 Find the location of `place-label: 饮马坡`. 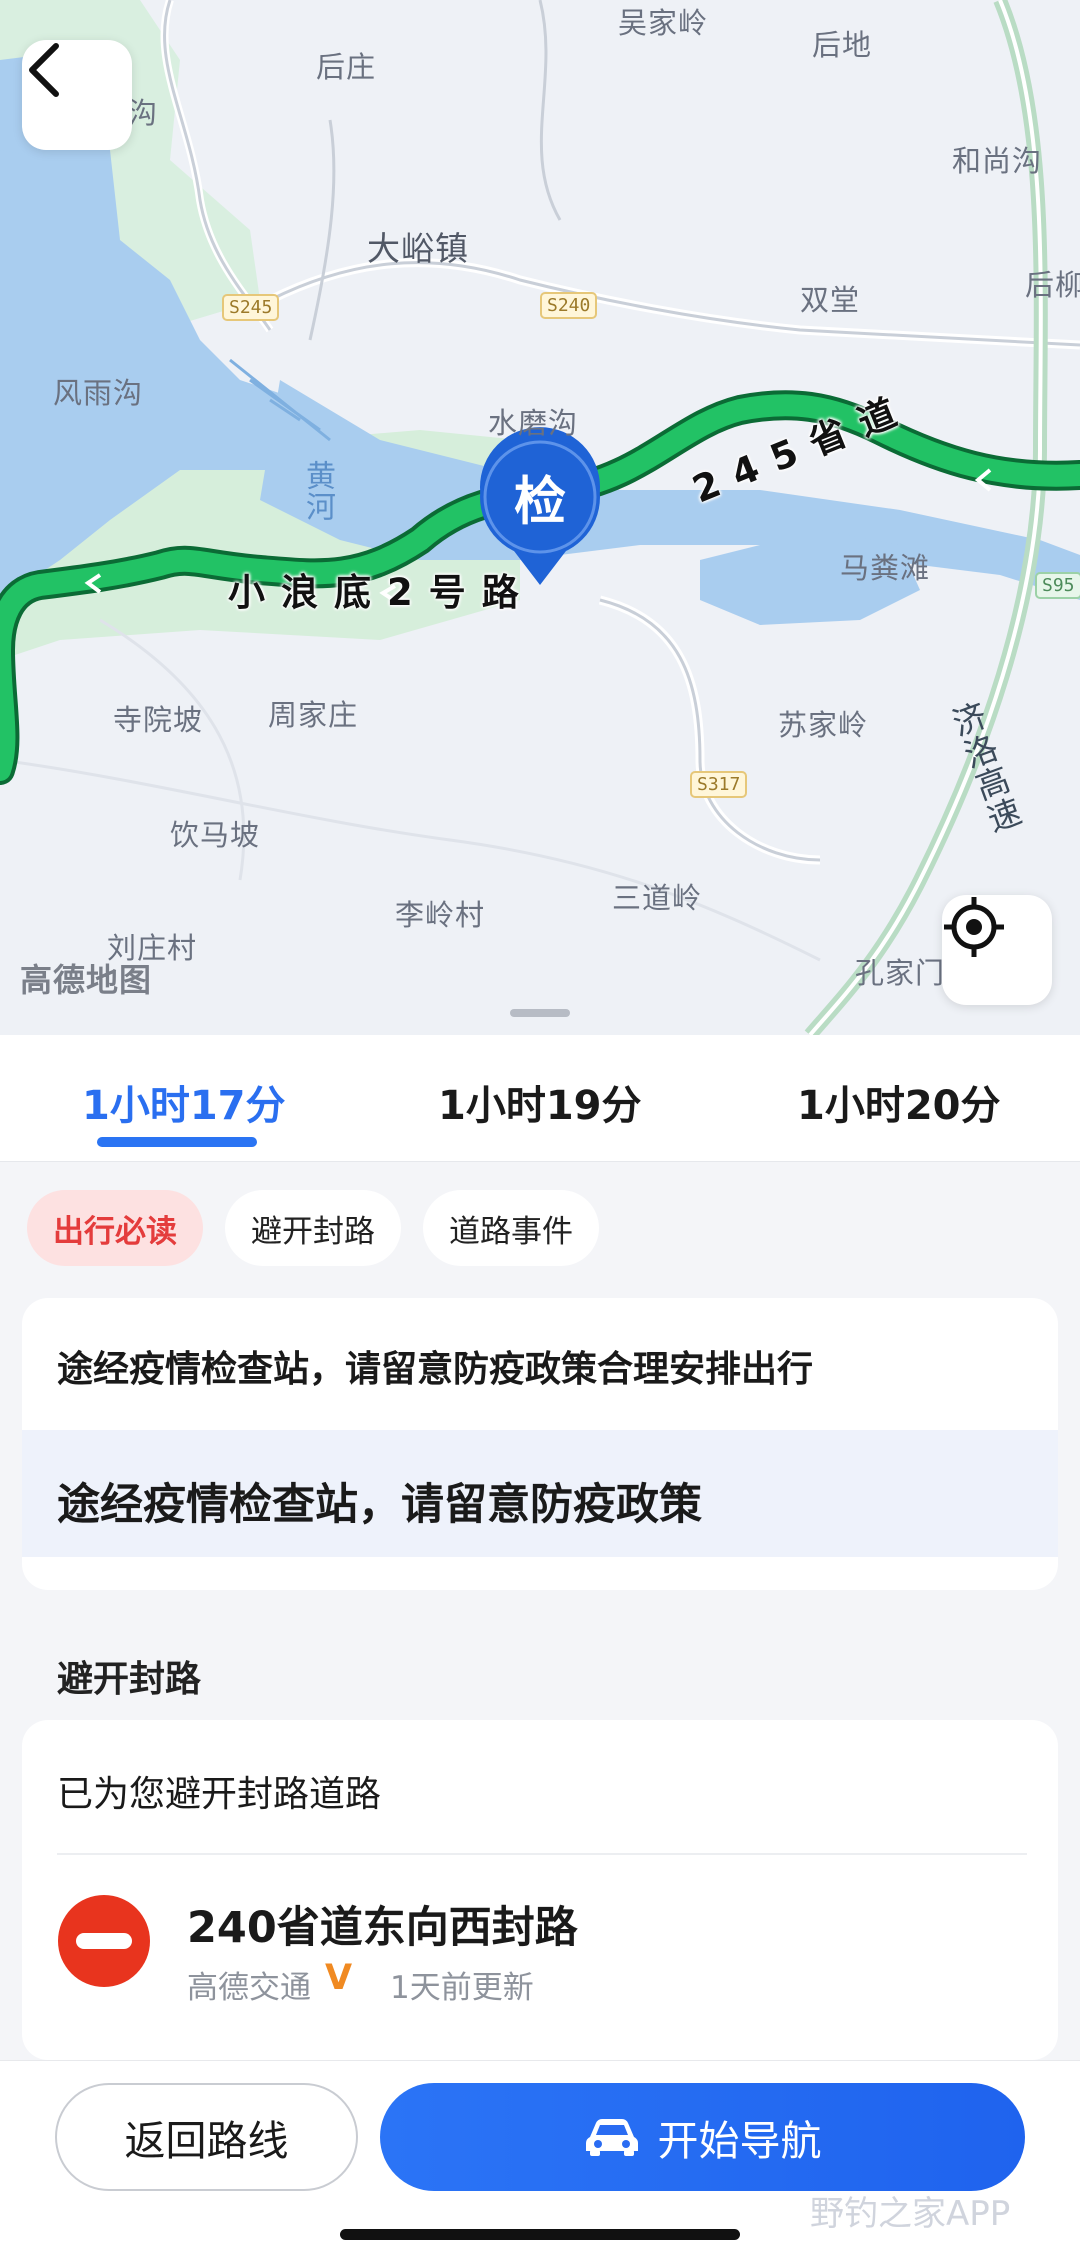

place-label: 饮马坡 is located at coordinates (215, 835).